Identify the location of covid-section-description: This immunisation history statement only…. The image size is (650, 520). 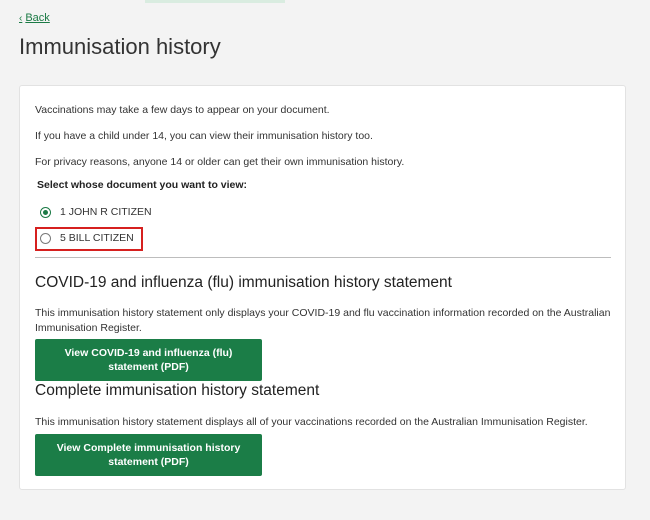
(323, 320).